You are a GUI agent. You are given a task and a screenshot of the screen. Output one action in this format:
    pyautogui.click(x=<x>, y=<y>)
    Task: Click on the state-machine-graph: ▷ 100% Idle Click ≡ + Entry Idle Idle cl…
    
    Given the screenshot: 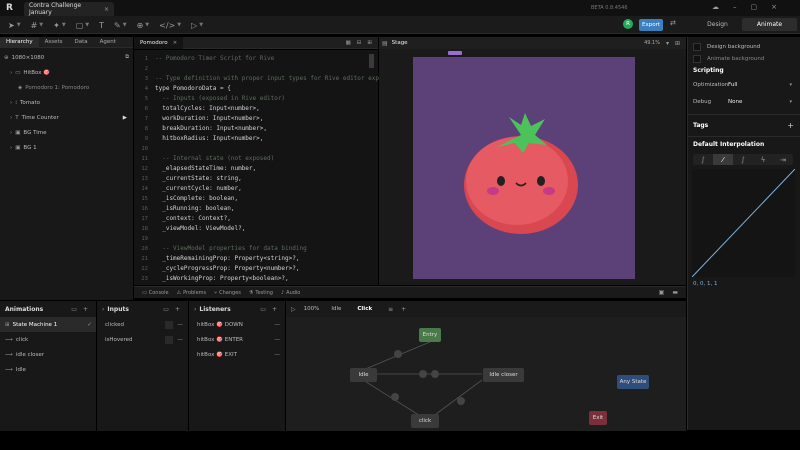 What is the action you would take?
    pyautogui.click(x=486, y=366)
    